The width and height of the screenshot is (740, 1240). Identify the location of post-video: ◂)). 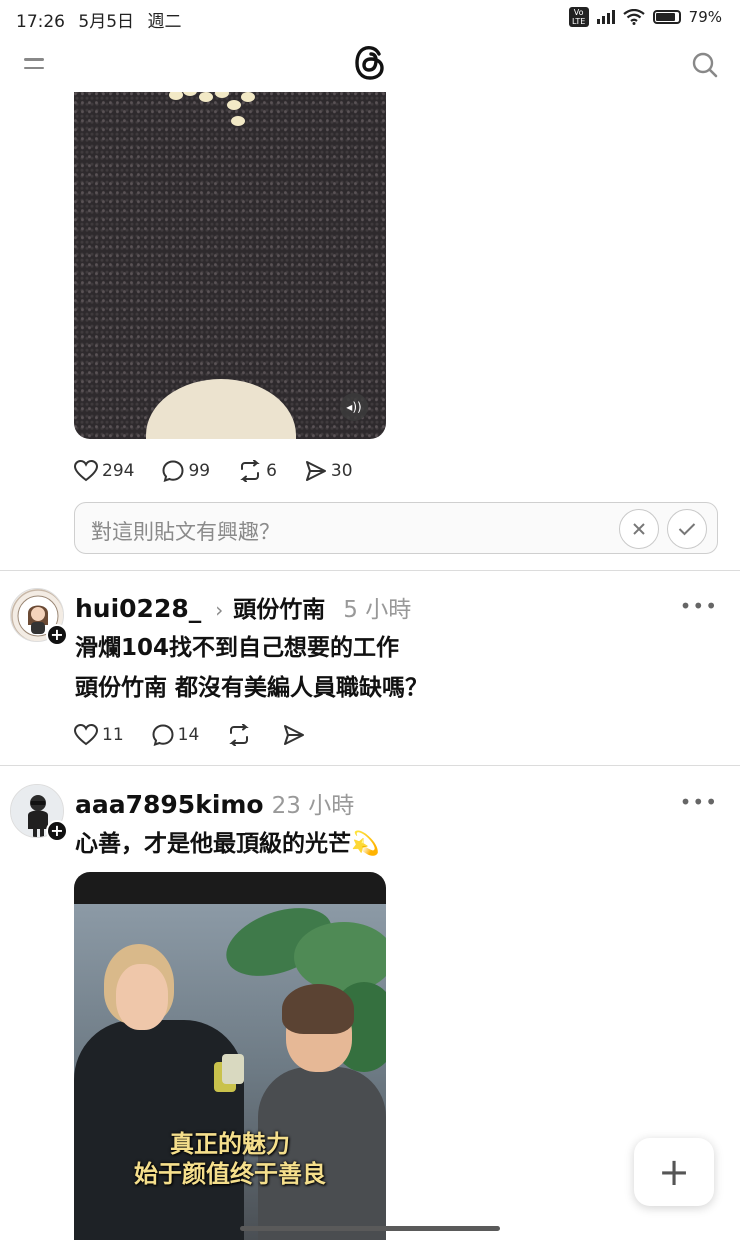
(230, 260).